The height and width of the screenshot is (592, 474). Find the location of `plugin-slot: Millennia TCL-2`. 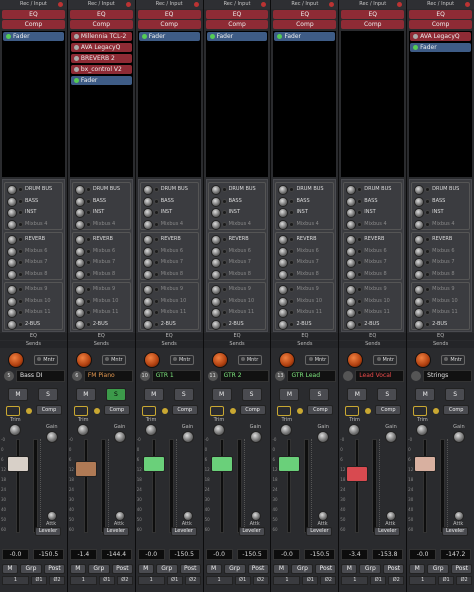

plugin-slot: Millennia TCL-2 is located at coordinates (101, 36).